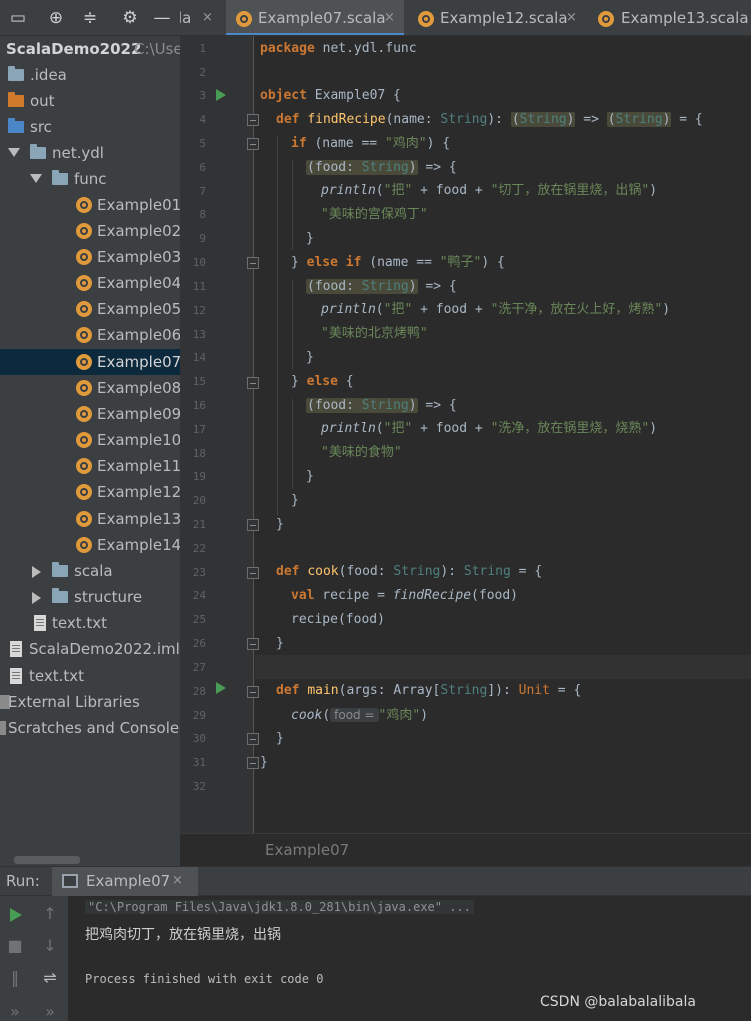 This screenshot has width=751, height=1021. Describe the element at coordinates (668, 17) in the screenshot. I see `tab-example13: Example13.scala` at that location.